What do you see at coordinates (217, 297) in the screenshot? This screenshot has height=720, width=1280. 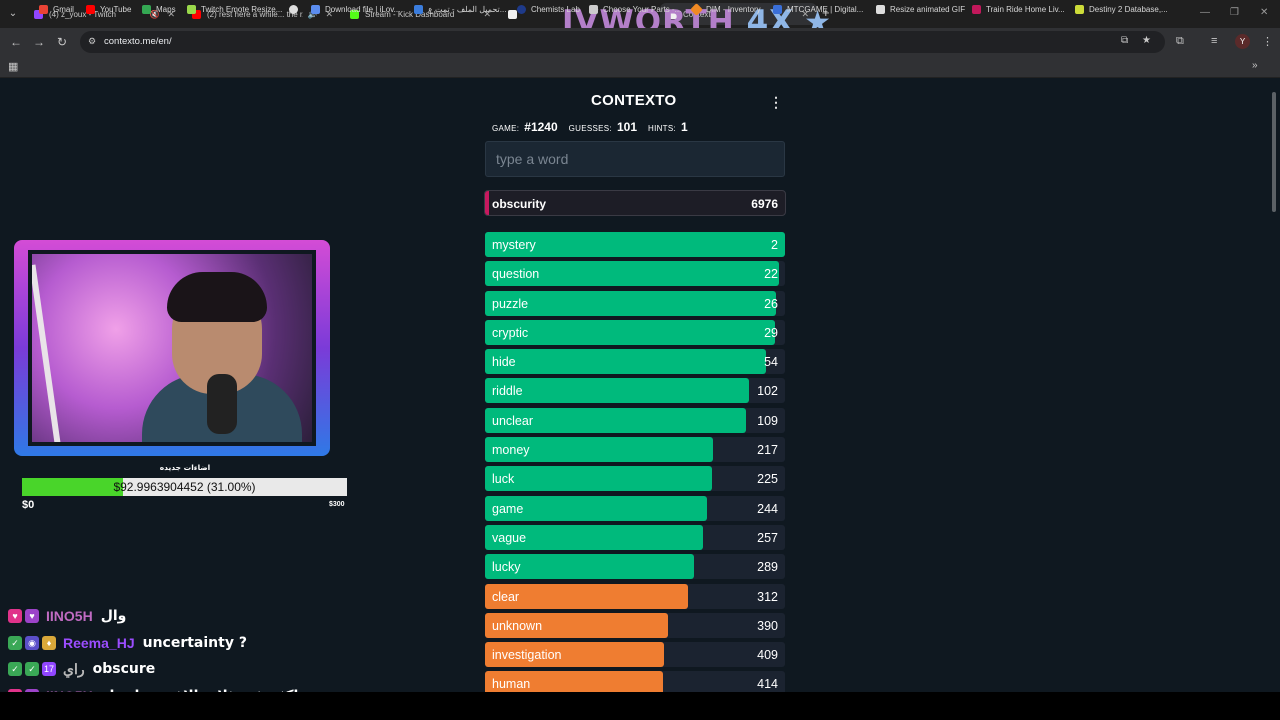 I see `streamer-hair` at bounding box center [217, 297].